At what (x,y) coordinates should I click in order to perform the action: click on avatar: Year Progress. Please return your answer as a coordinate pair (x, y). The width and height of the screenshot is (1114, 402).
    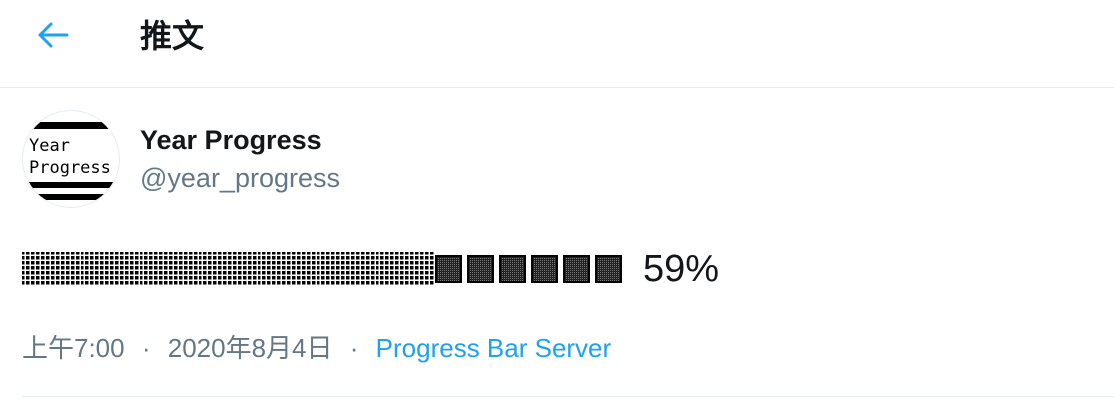
    Looking at the image, I should click on (71, 159).